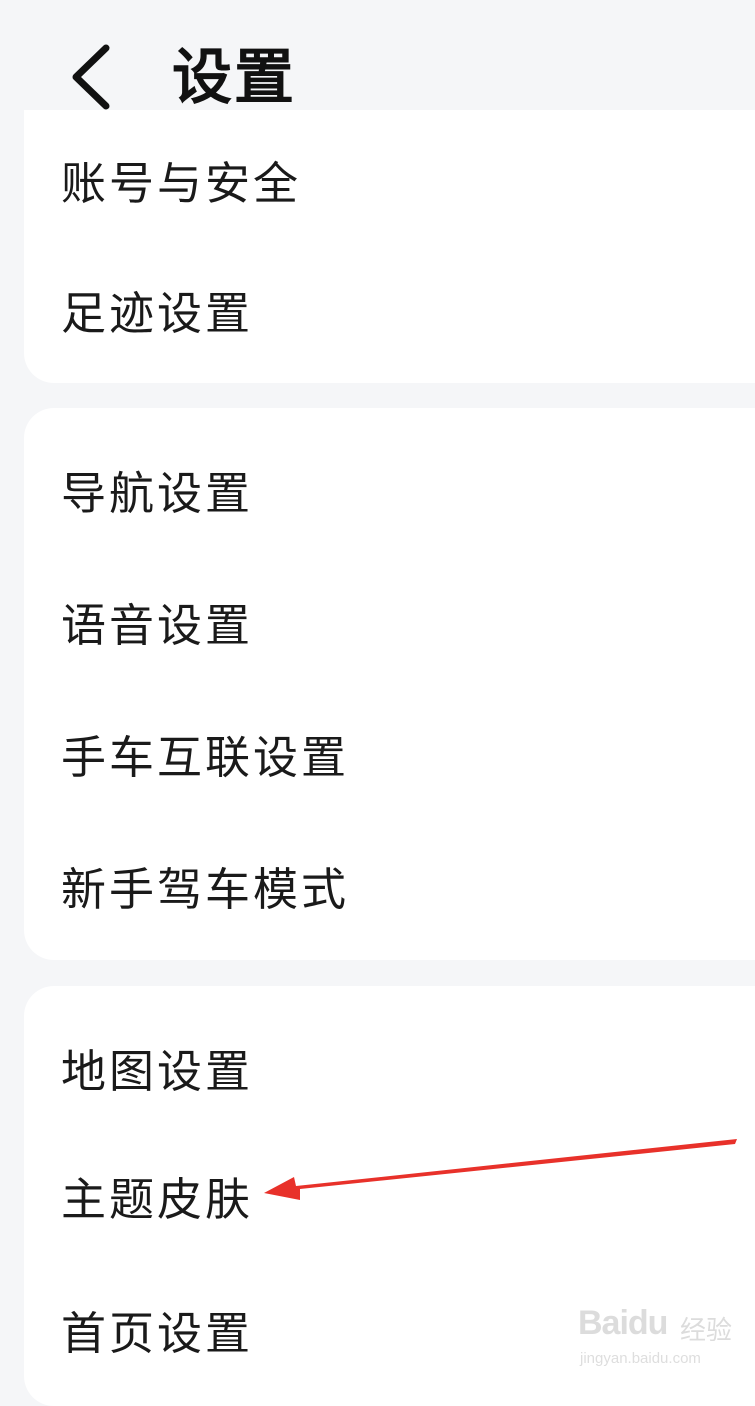 The width and height of the screenshot is (755, 1406). I want to click on menu-item-footprint-settings: 足迹设置, so click(361, 309).